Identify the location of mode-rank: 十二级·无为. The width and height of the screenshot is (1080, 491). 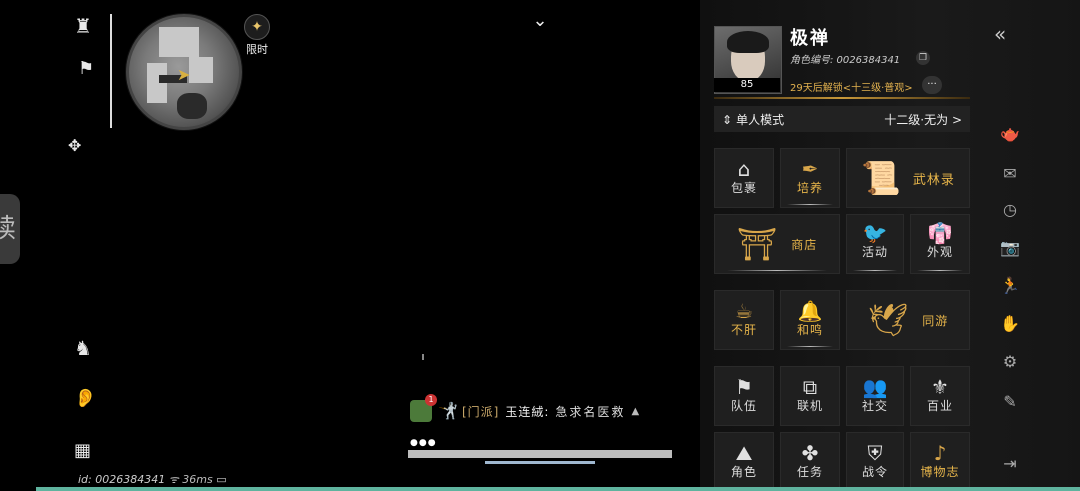
(916, 119).